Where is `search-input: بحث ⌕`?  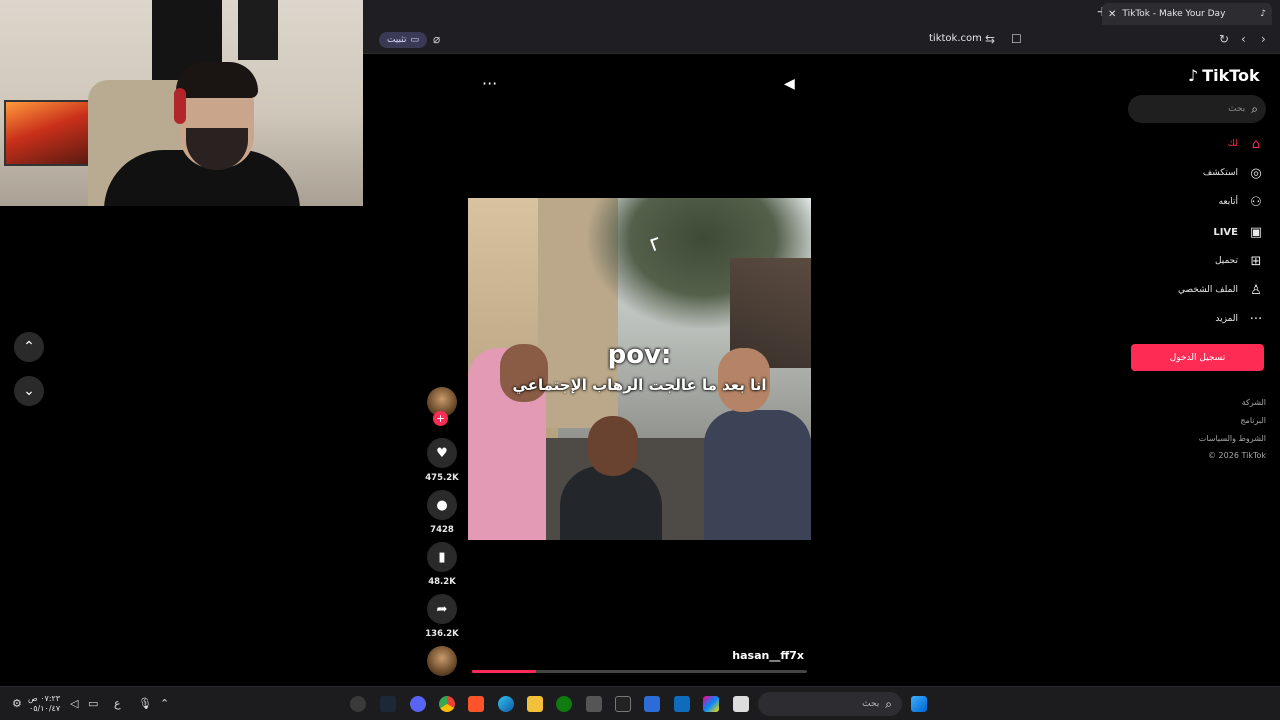 search-input: بحث ⌕ is located at coordinates (1197, 109).